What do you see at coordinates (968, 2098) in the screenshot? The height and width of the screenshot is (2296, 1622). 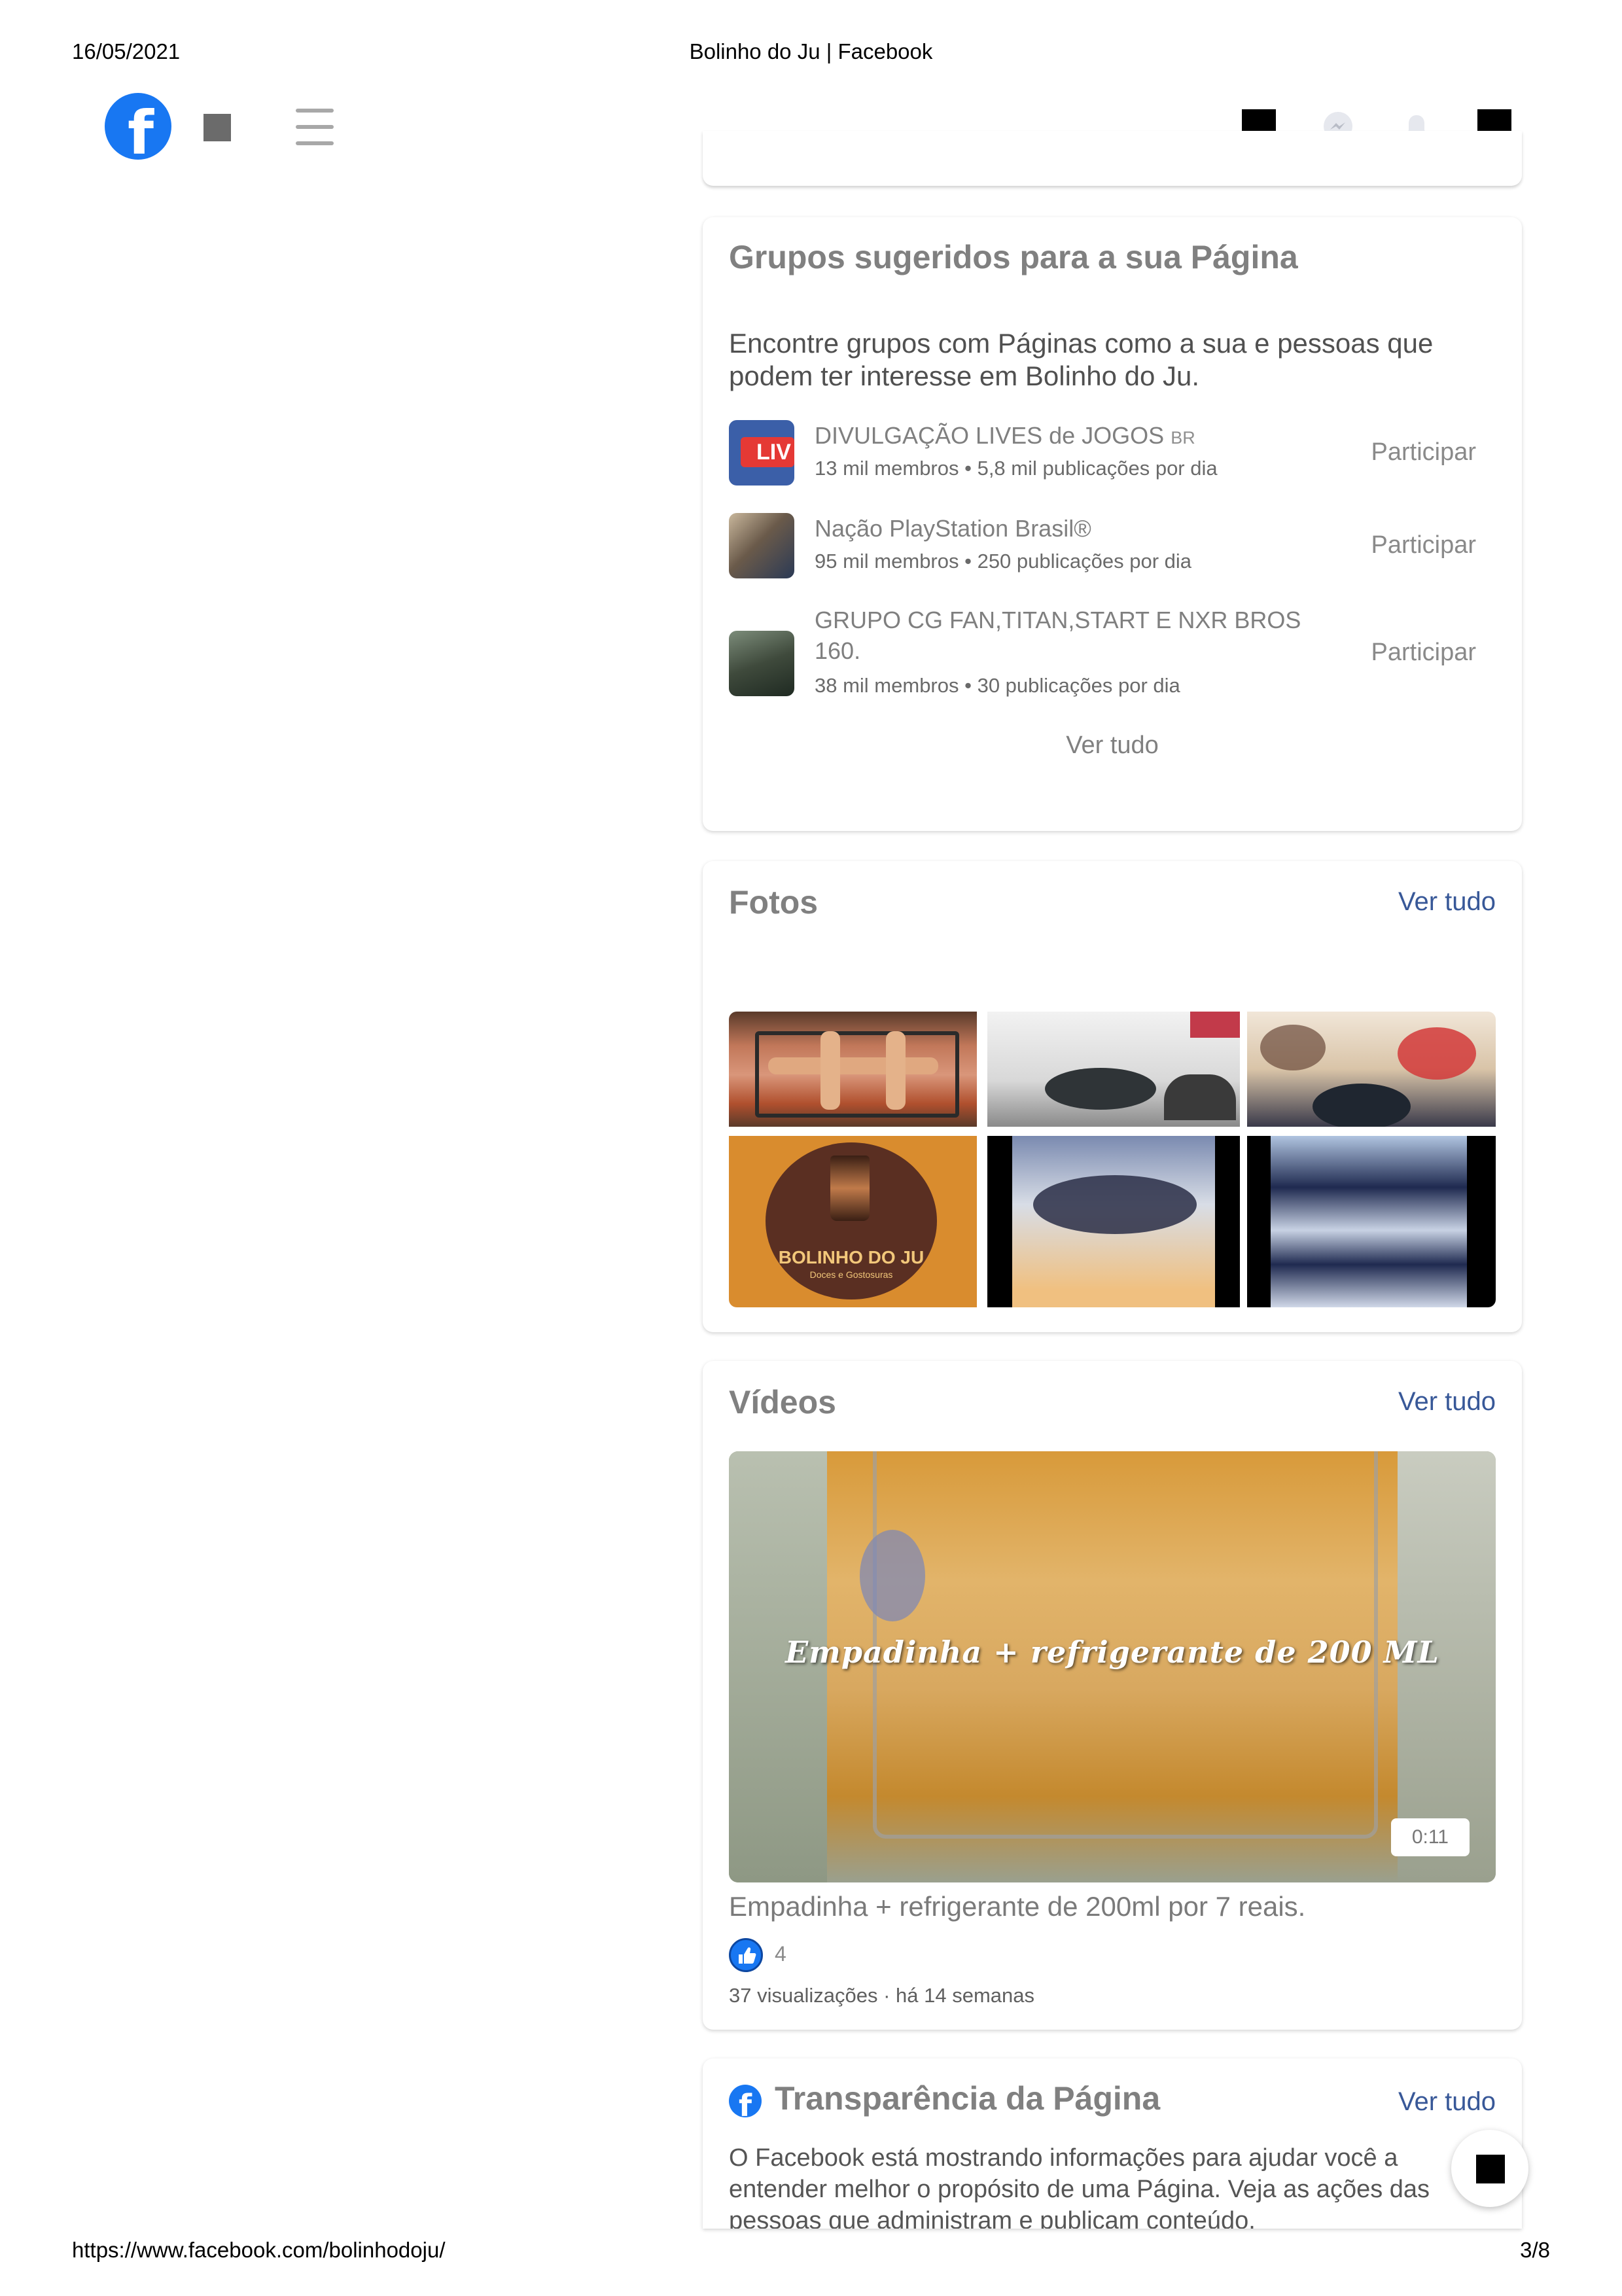 I see `transparency-card-title: Transparência da Página` at bounding box center [968, 2098].